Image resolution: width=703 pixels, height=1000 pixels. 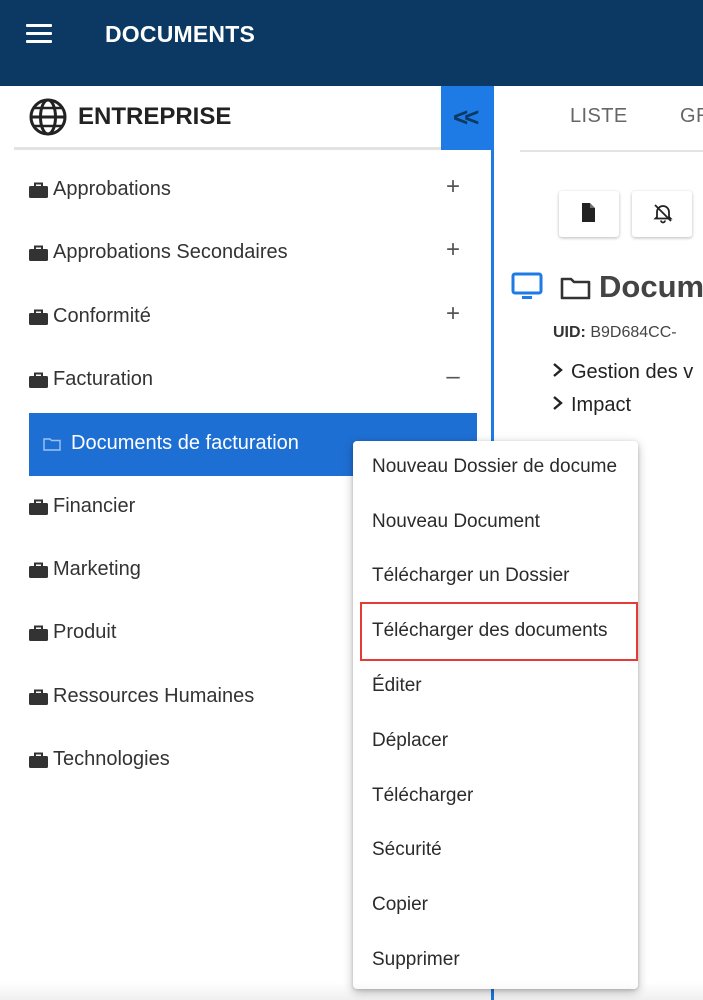 What do you see at coordinates (410, 740) in the screenshot?
I see `menu-item-label: Déplacer` at bounding box center [410, 740].